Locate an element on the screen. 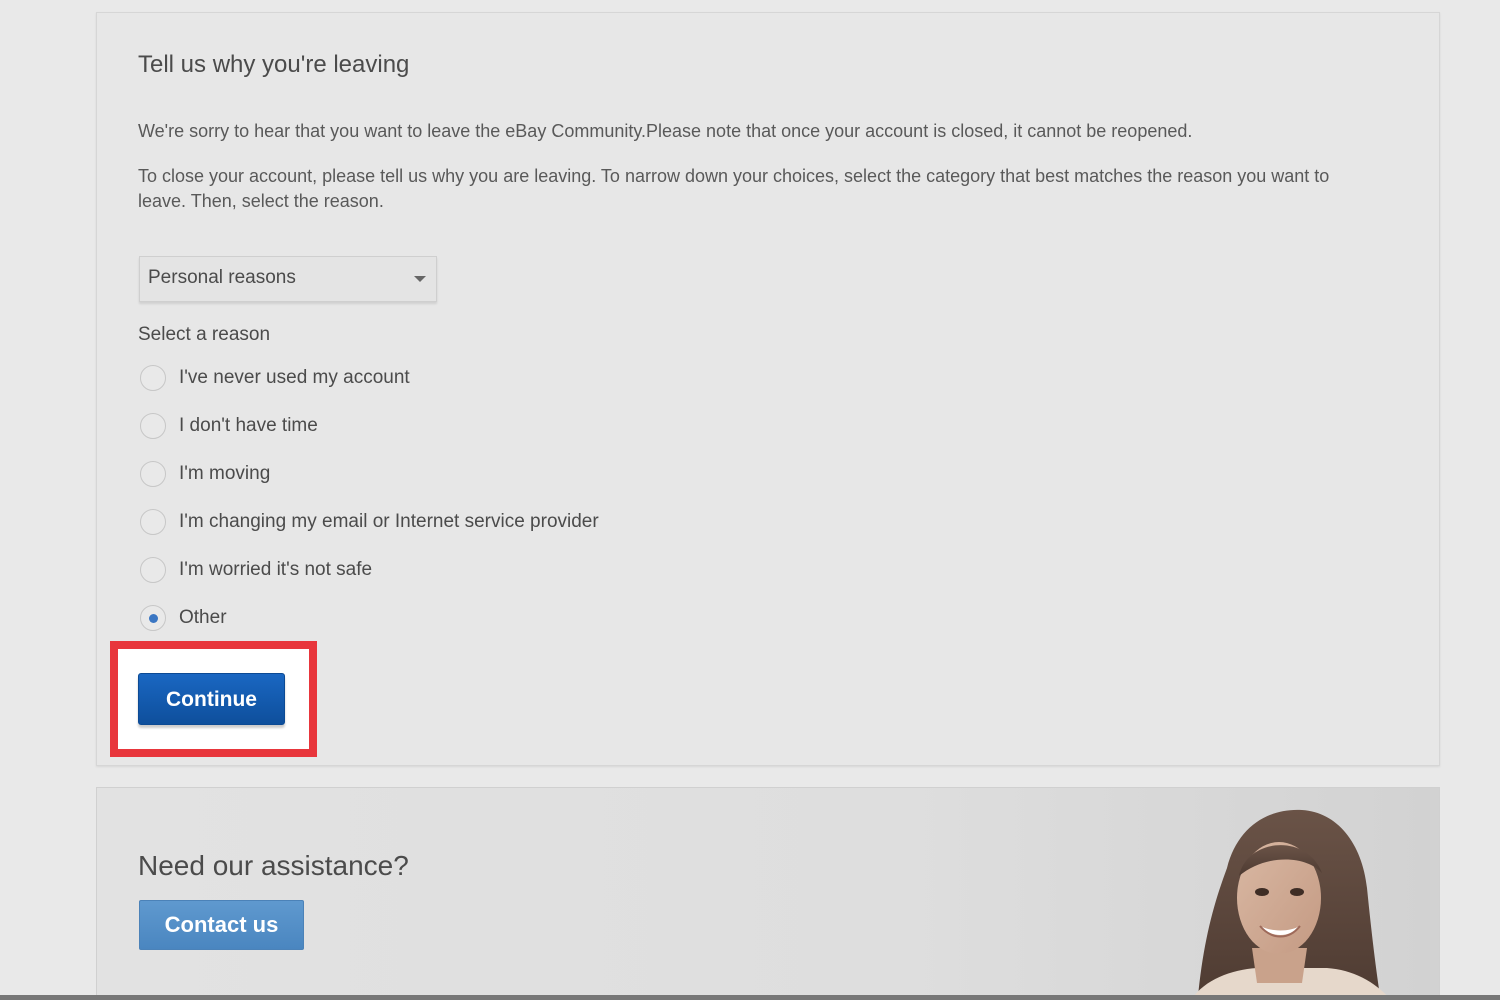 This screenshot has width=1500, height=1000. bottom-scroll-edge is located at coordinates (750, 997).